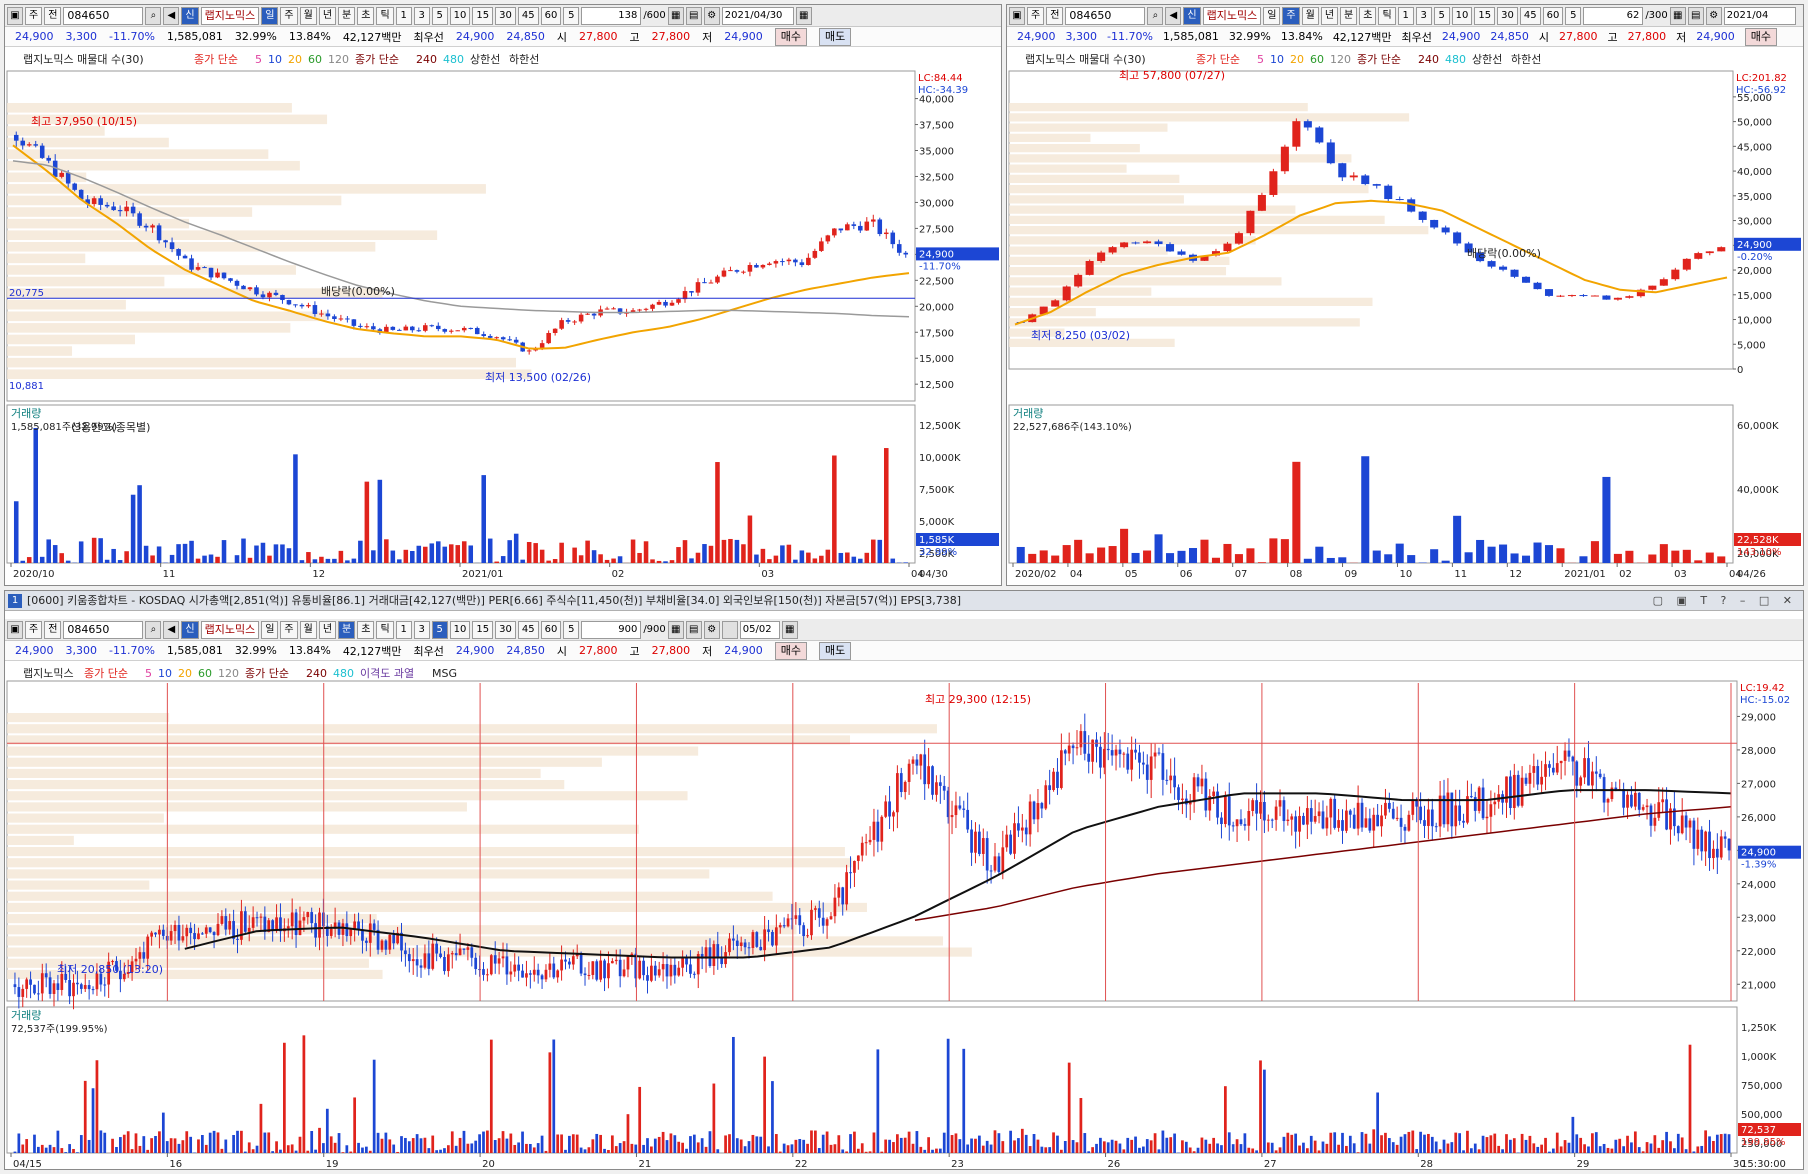 This screenshot has height=1174, width=1808. What do you see at coordinates (611, 629) in the screenshot?
I see `count-input: 900` at bounding box center [611, 629].